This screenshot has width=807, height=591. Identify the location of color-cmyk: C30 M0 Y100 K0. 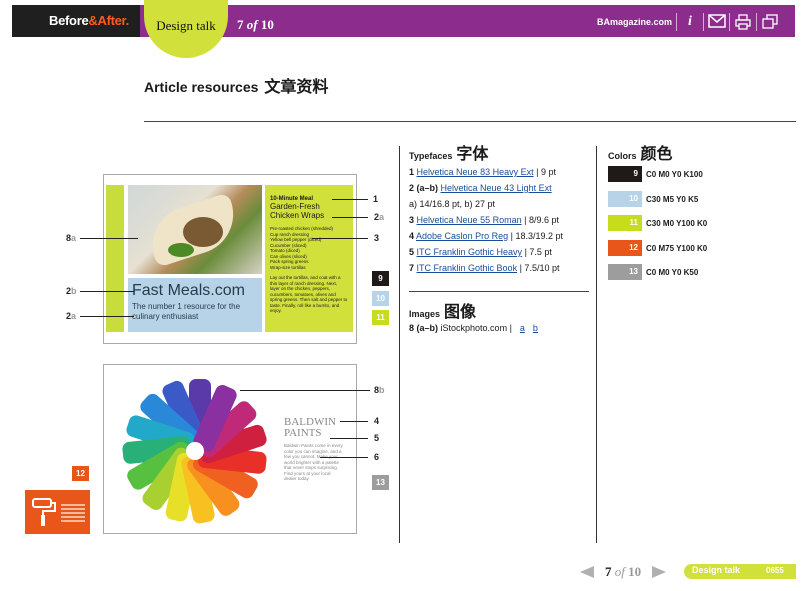
(677, 223).